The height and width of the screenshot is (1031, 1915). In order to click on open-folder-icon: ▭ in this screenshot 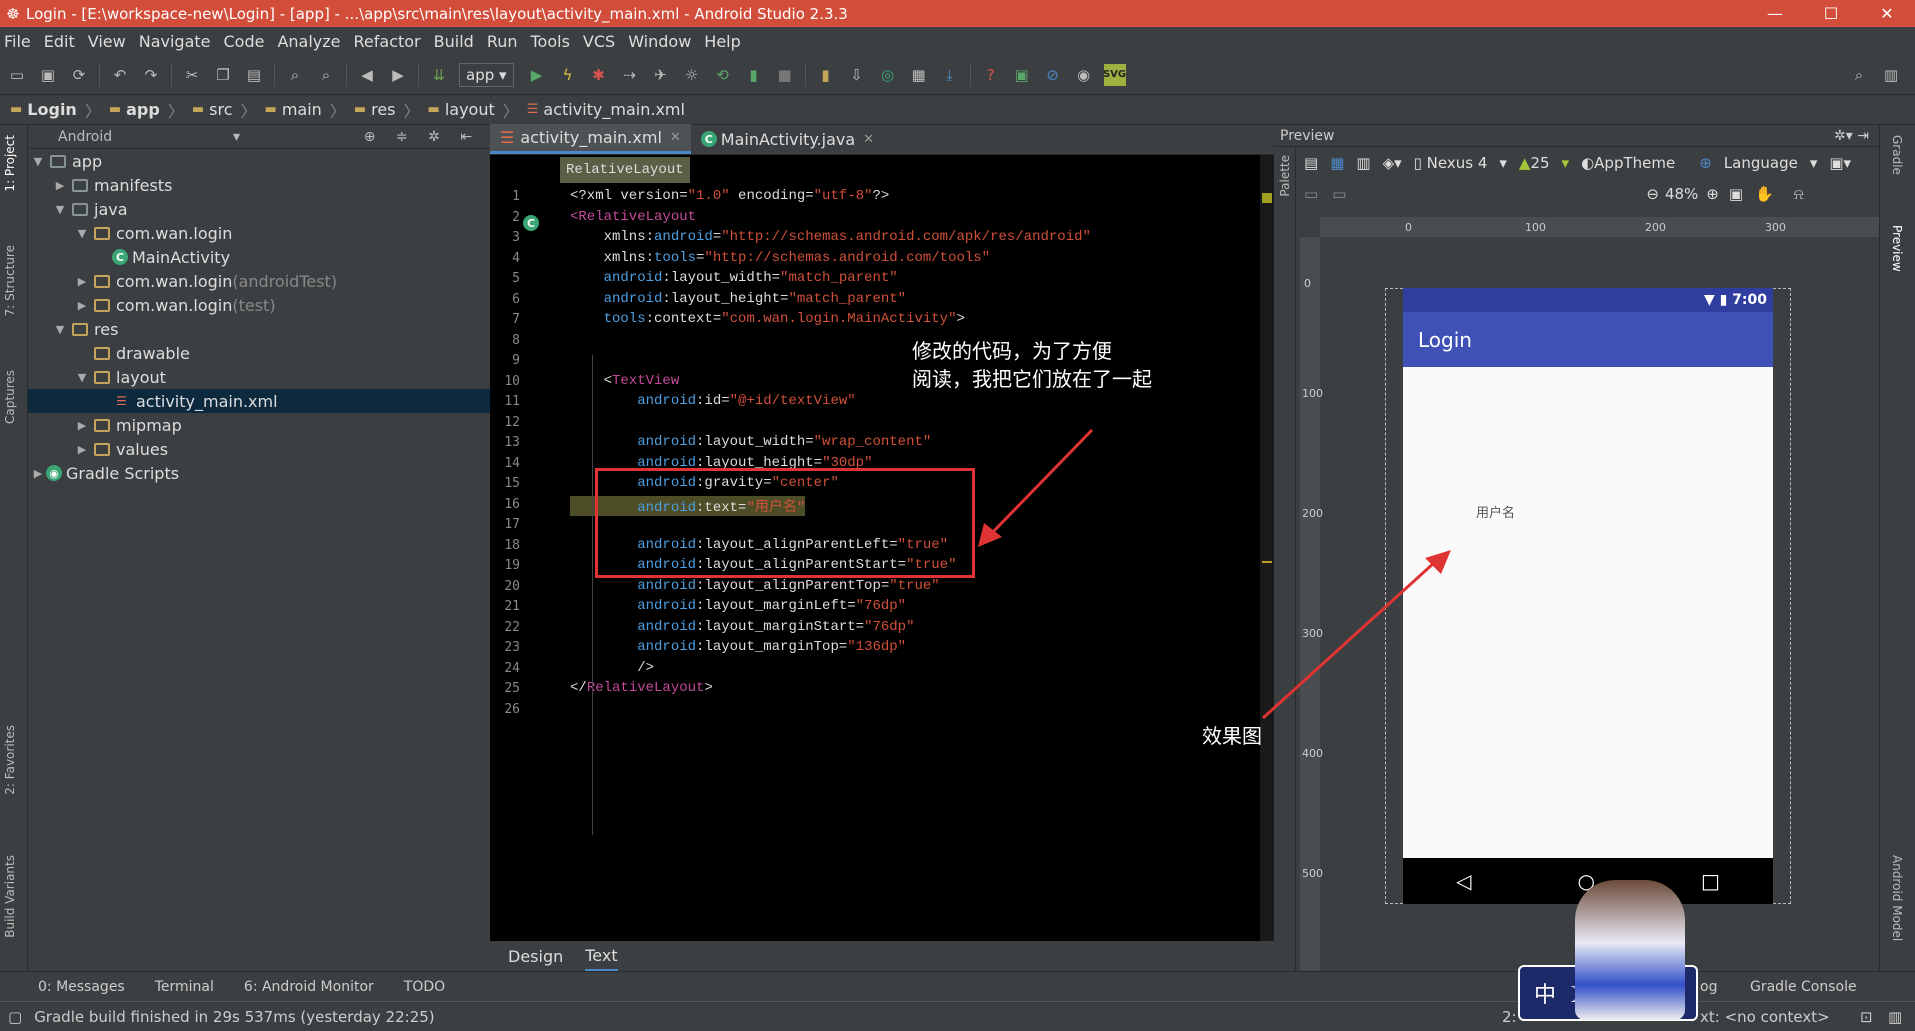, I will do `click(17, 75)`.